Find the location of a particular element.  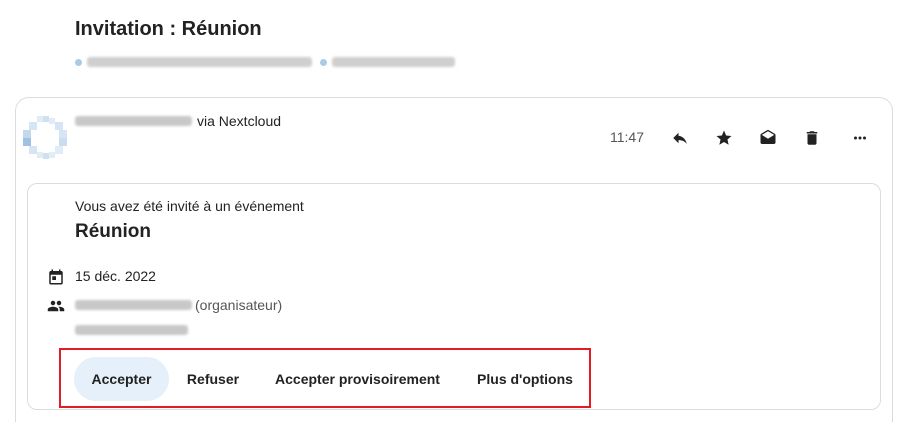

mark-unread-button is located at coordinates (768, 138).